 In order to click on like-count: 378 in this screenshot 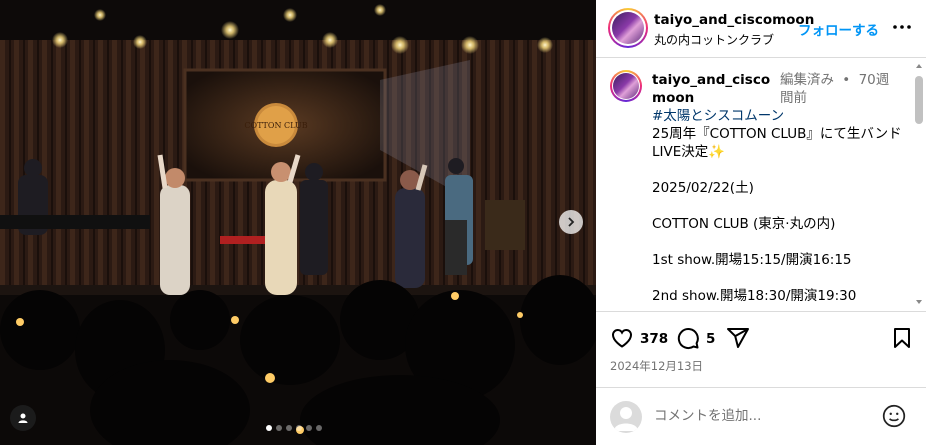, I will do `click(654, 339)`.